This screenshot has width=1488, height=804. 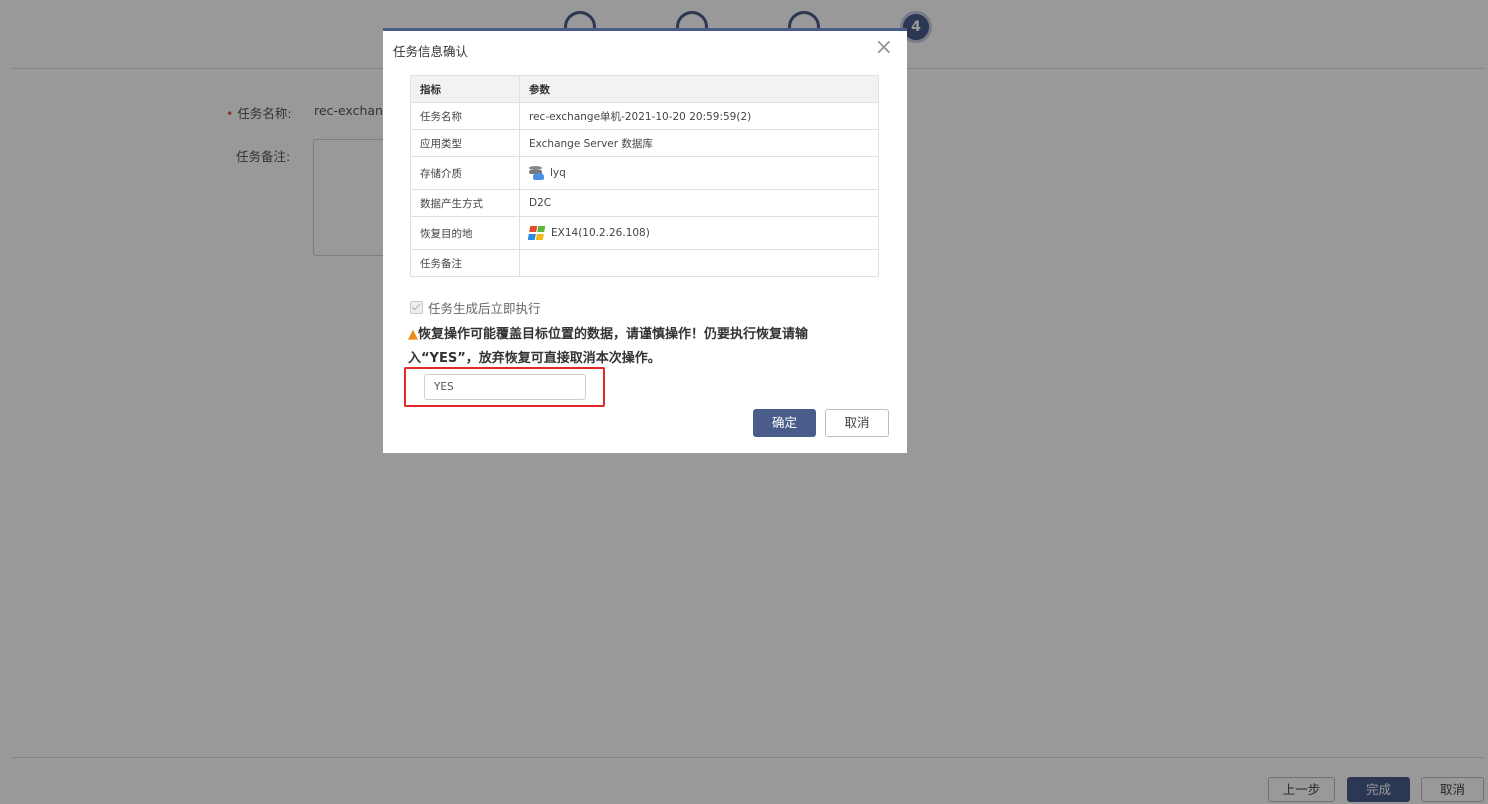 What do you see at coordinates (699, 89) in the screenshot?
I see `column-header-param: 参数` at bounding box center [699, 89].